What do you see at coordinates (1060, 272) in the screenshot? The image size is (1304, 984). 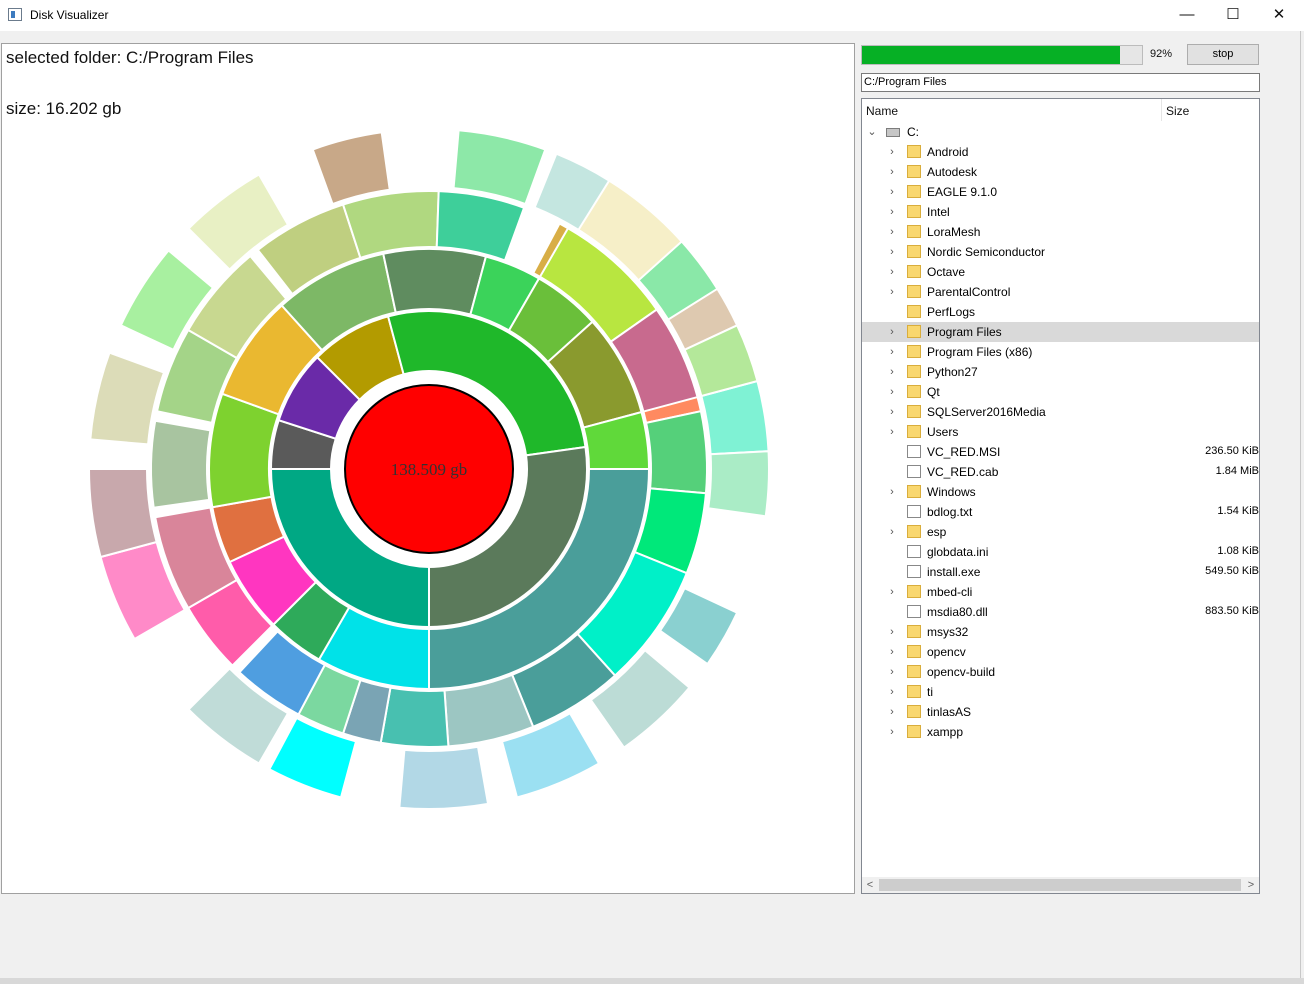 I see `tree-row: › Octave` at bounding box center [1060, 272].